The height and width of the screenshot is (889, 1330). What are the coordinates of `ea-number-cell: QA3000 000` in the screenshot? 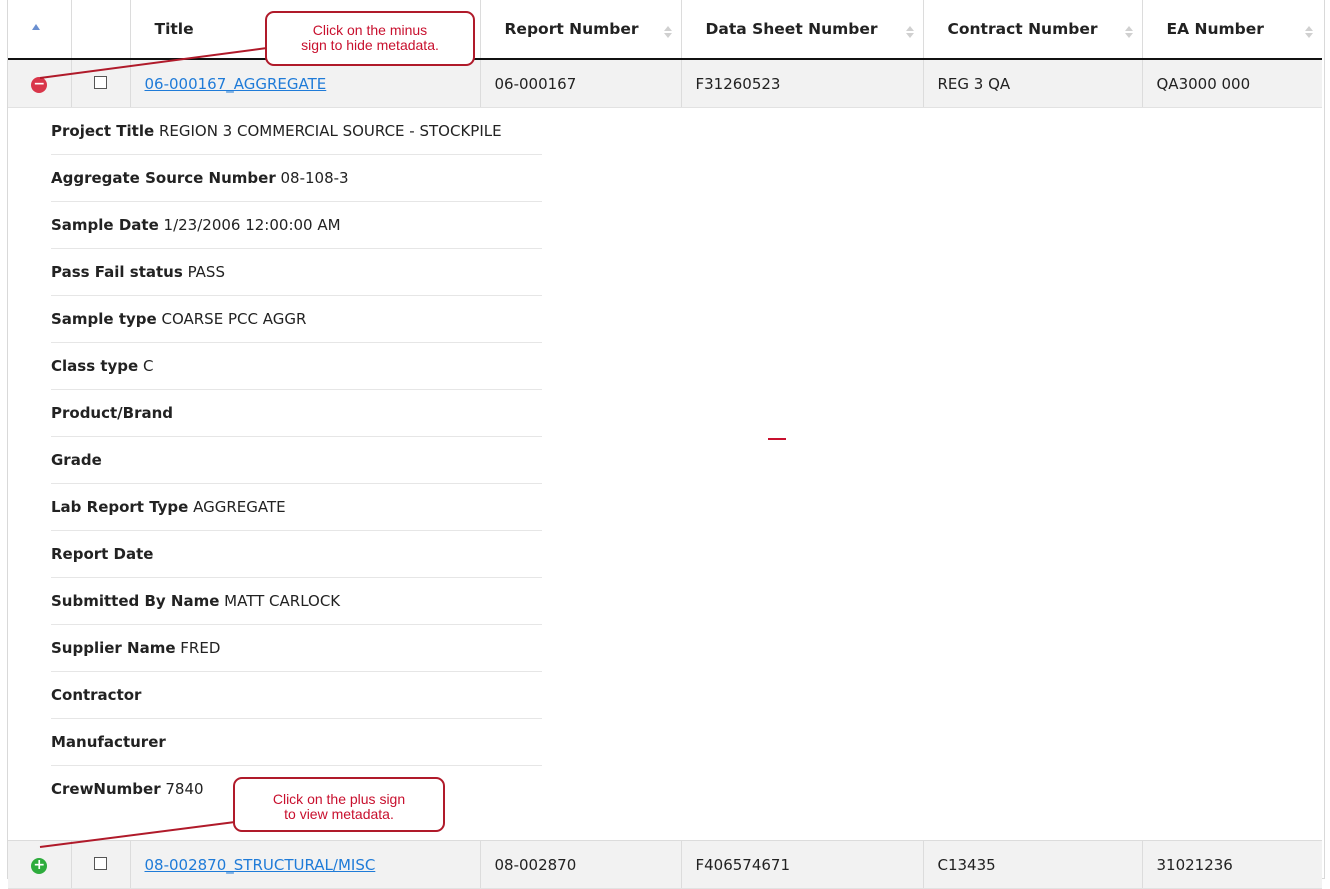 It's located at (1232, 83).